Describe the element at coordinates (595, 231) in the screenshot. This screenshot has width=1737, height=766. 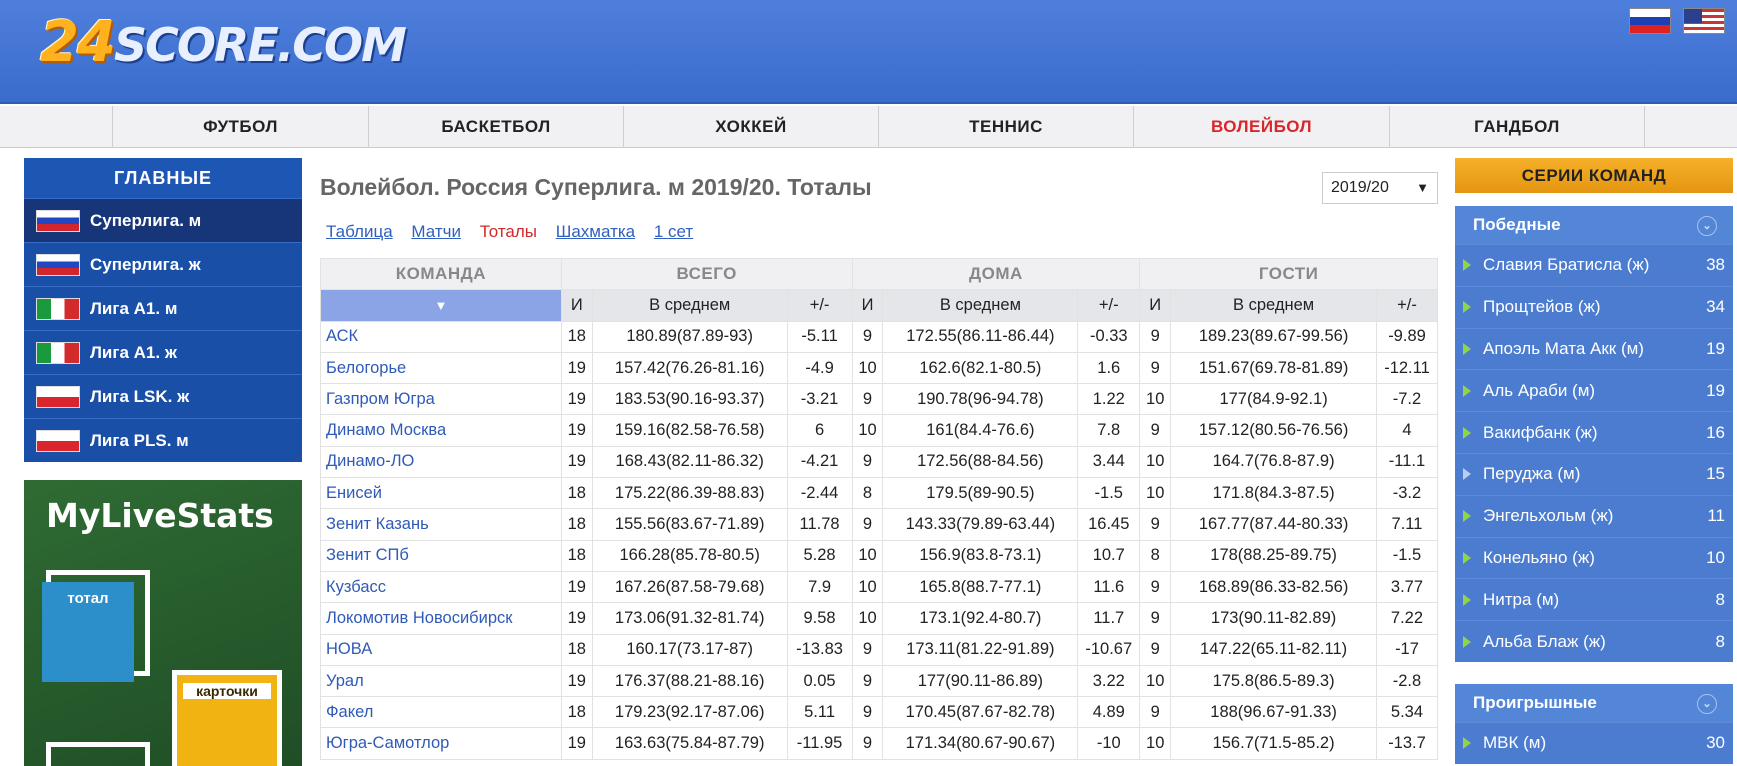
I see `tab-chess: Шахматка` at that location.